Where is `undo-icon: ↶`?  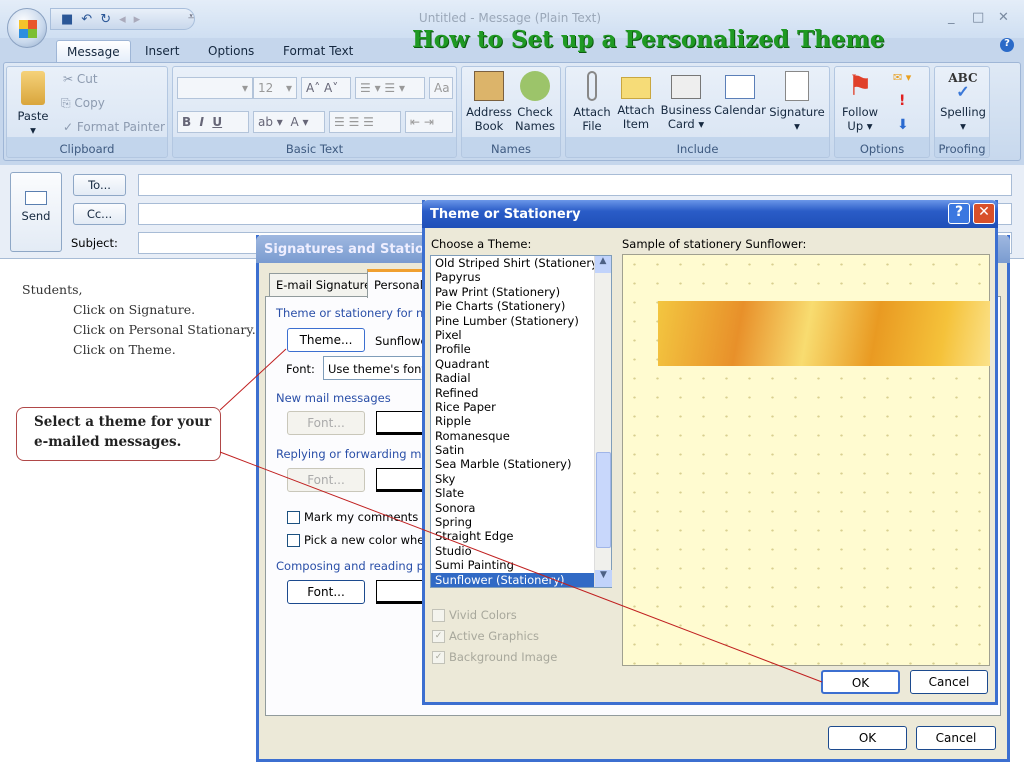
undo-icon: ↶ is located at coordinates (86, 19).